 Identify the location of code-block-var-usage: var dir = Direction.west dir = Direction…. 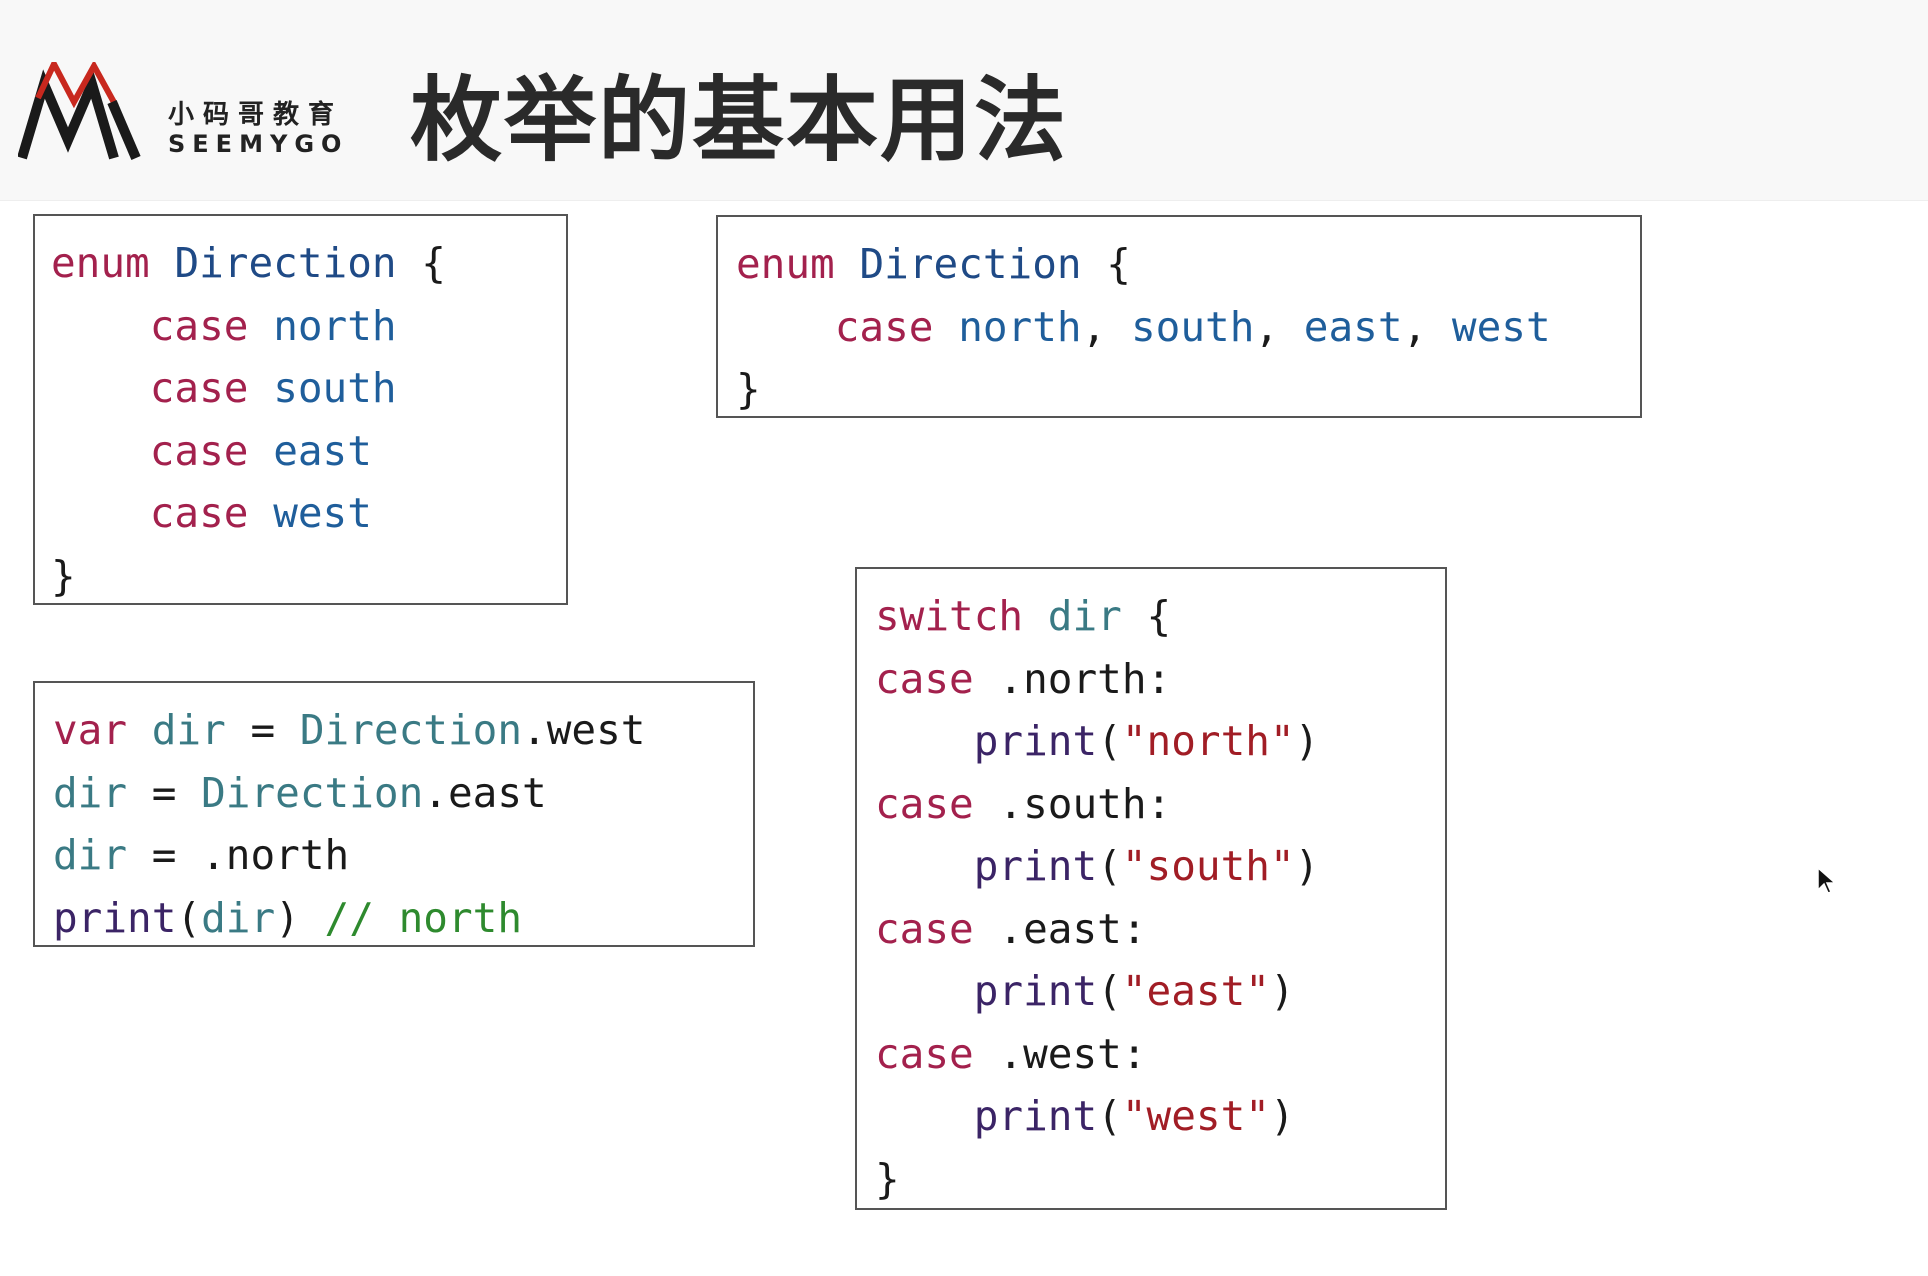
(394, 814).